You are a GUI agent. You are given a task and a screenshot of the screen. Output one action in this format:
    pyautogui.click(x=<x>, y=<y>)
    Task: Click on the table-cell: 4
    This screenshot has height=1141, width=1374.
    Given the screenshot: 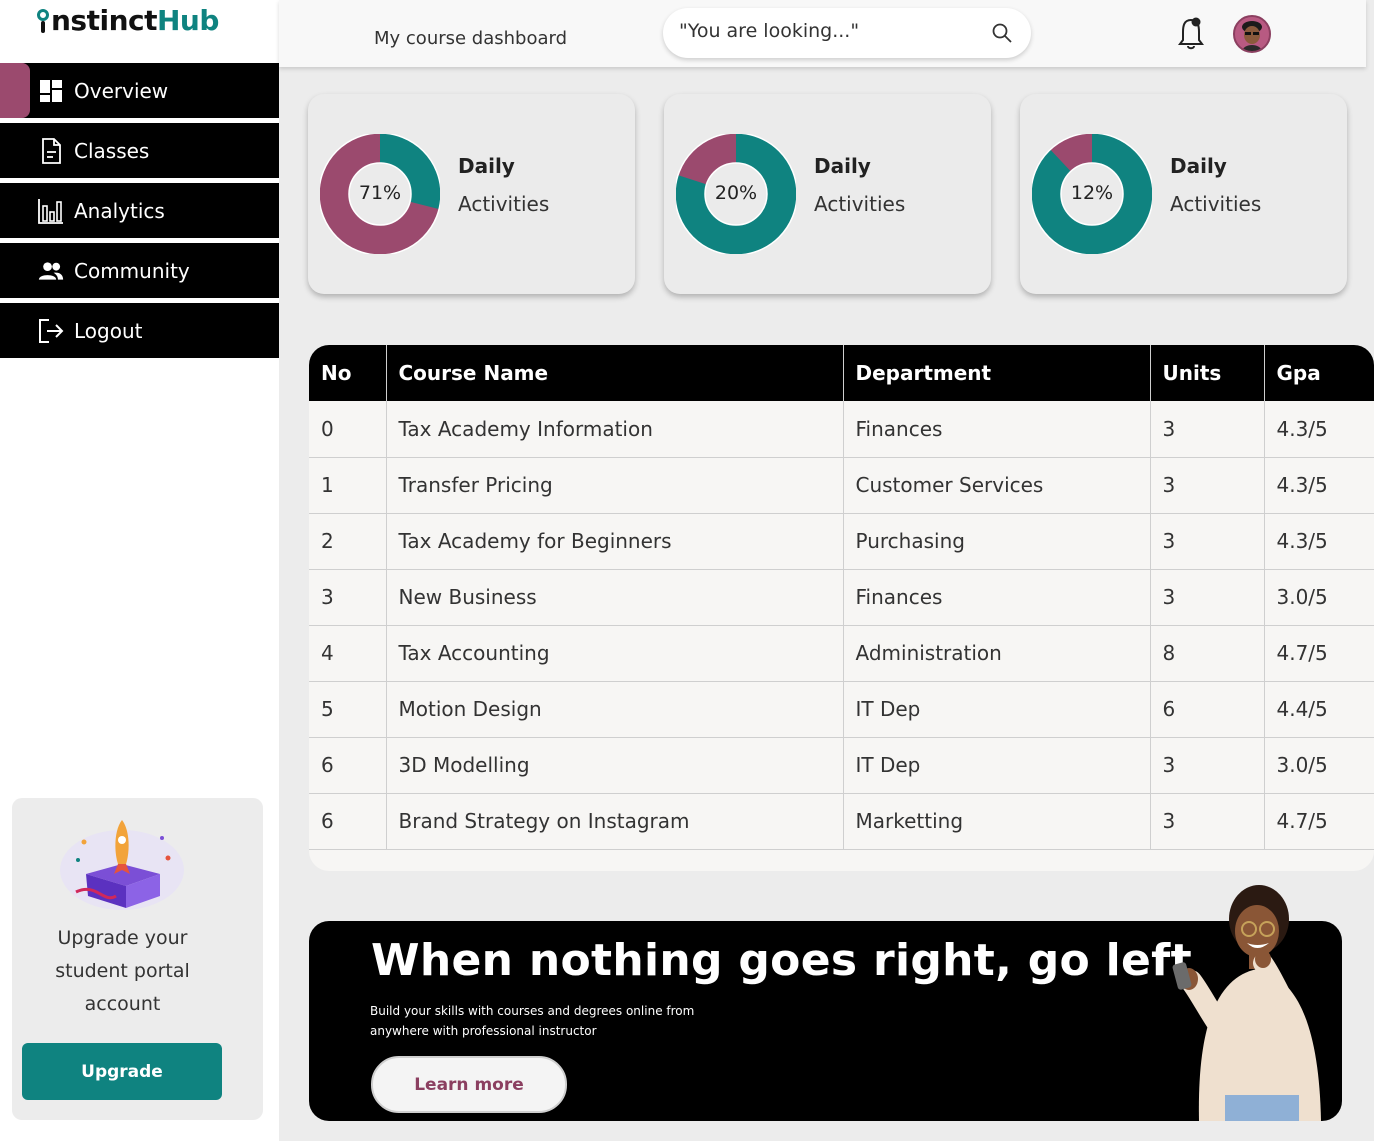 What is the action you would take?
    pyautogui.click(x=348, y=653)
    